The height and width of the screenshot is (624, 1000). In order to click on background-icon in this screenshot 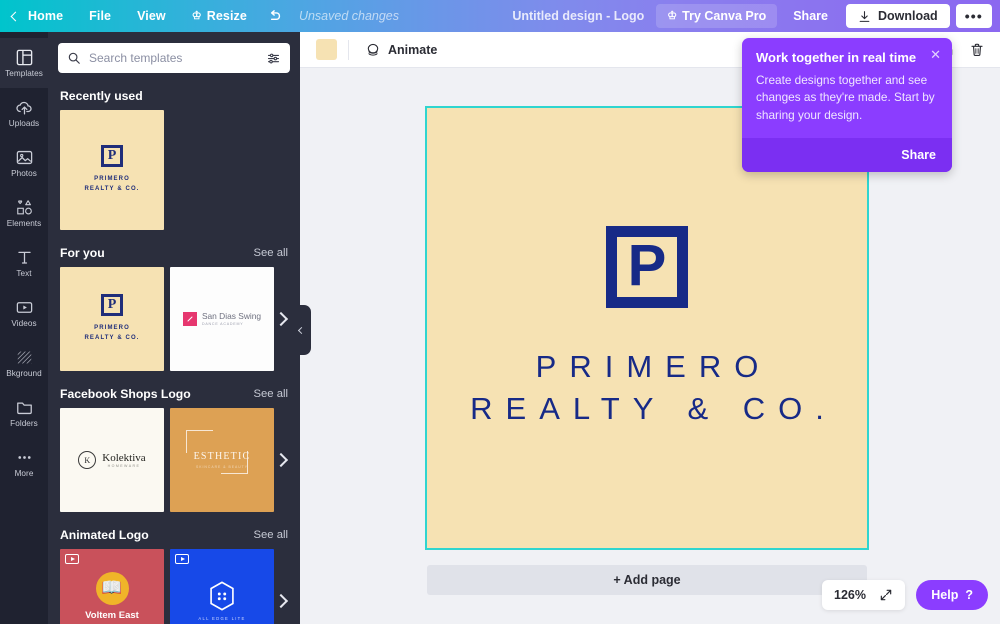, I will do `click(24, 357)`.